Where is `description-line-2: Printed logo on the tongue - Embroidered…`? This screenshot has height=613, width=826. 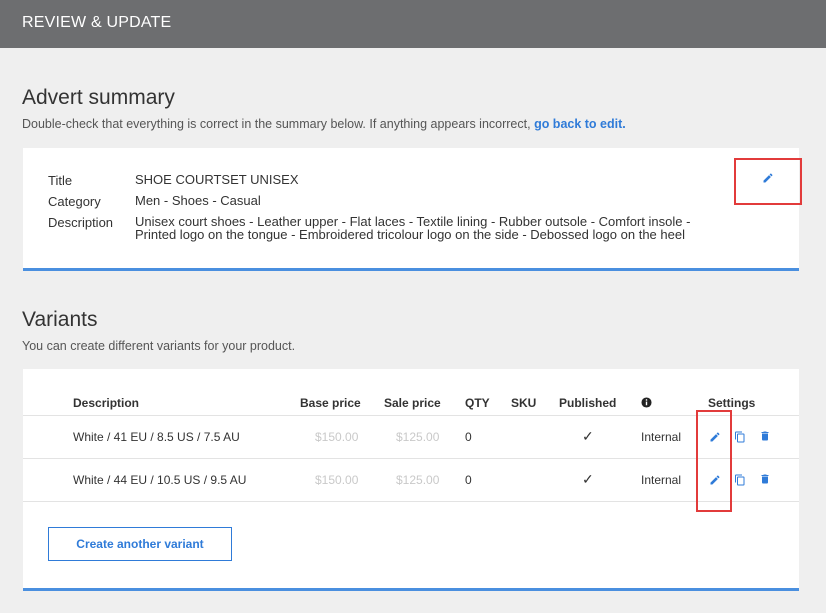 description-line-2: Printed logo on the tongue - Embroidered… is located at coordinates (410, 234).